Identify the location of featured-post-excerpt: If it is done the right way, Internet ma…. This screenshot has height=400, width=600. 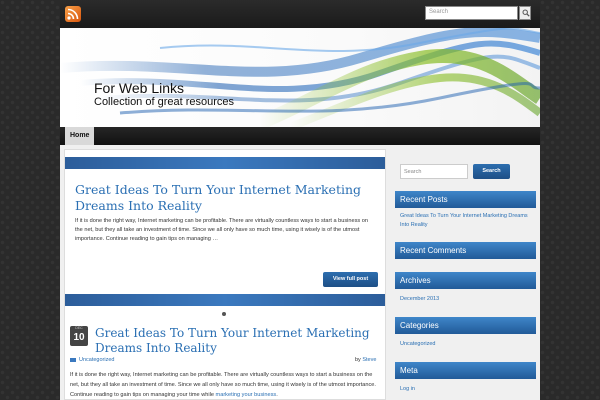
(221, 230).